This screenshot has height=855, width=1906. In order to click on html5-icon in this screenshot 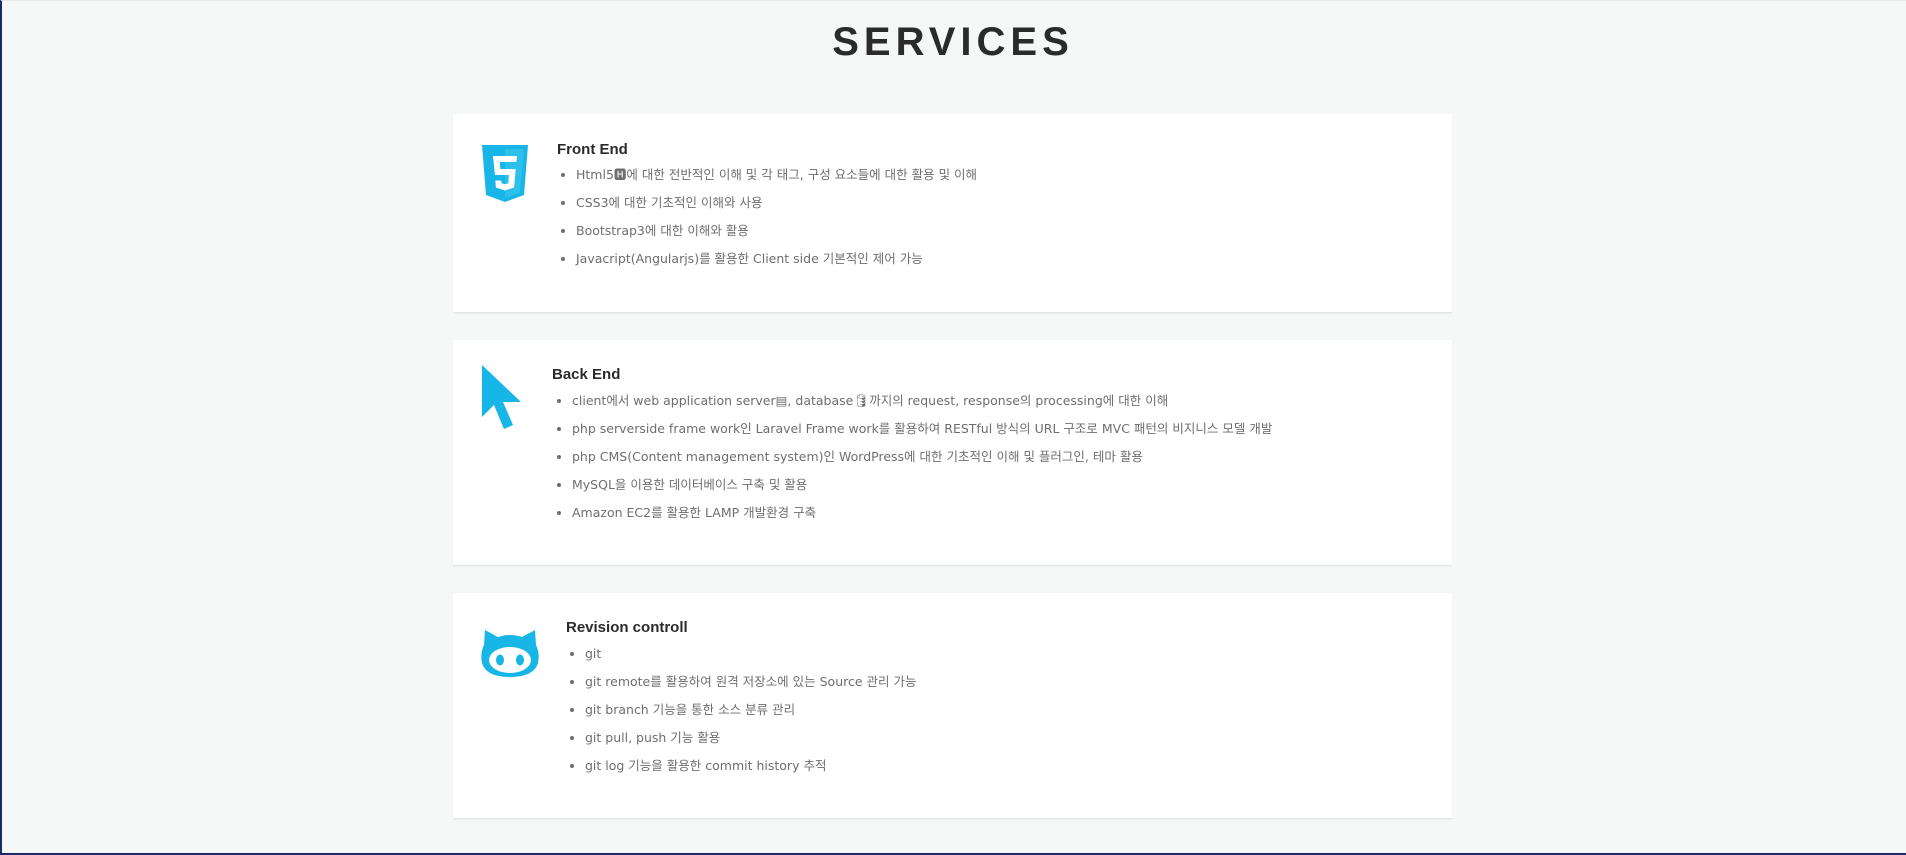, I will do `click(505, 176)`.